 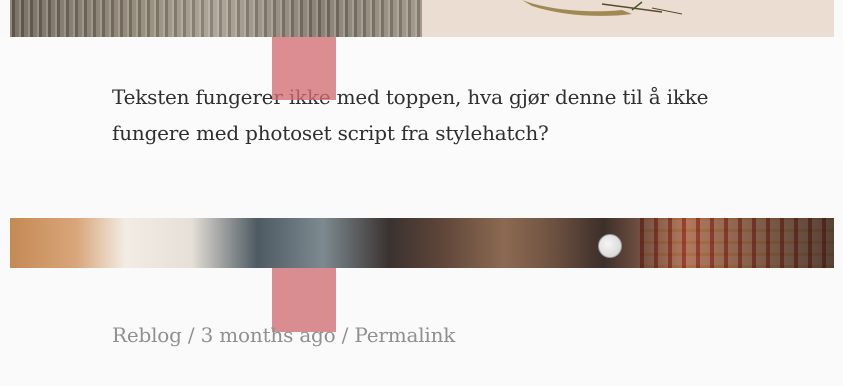 I want to click on highlight-marker, so click(x=304, y=68).